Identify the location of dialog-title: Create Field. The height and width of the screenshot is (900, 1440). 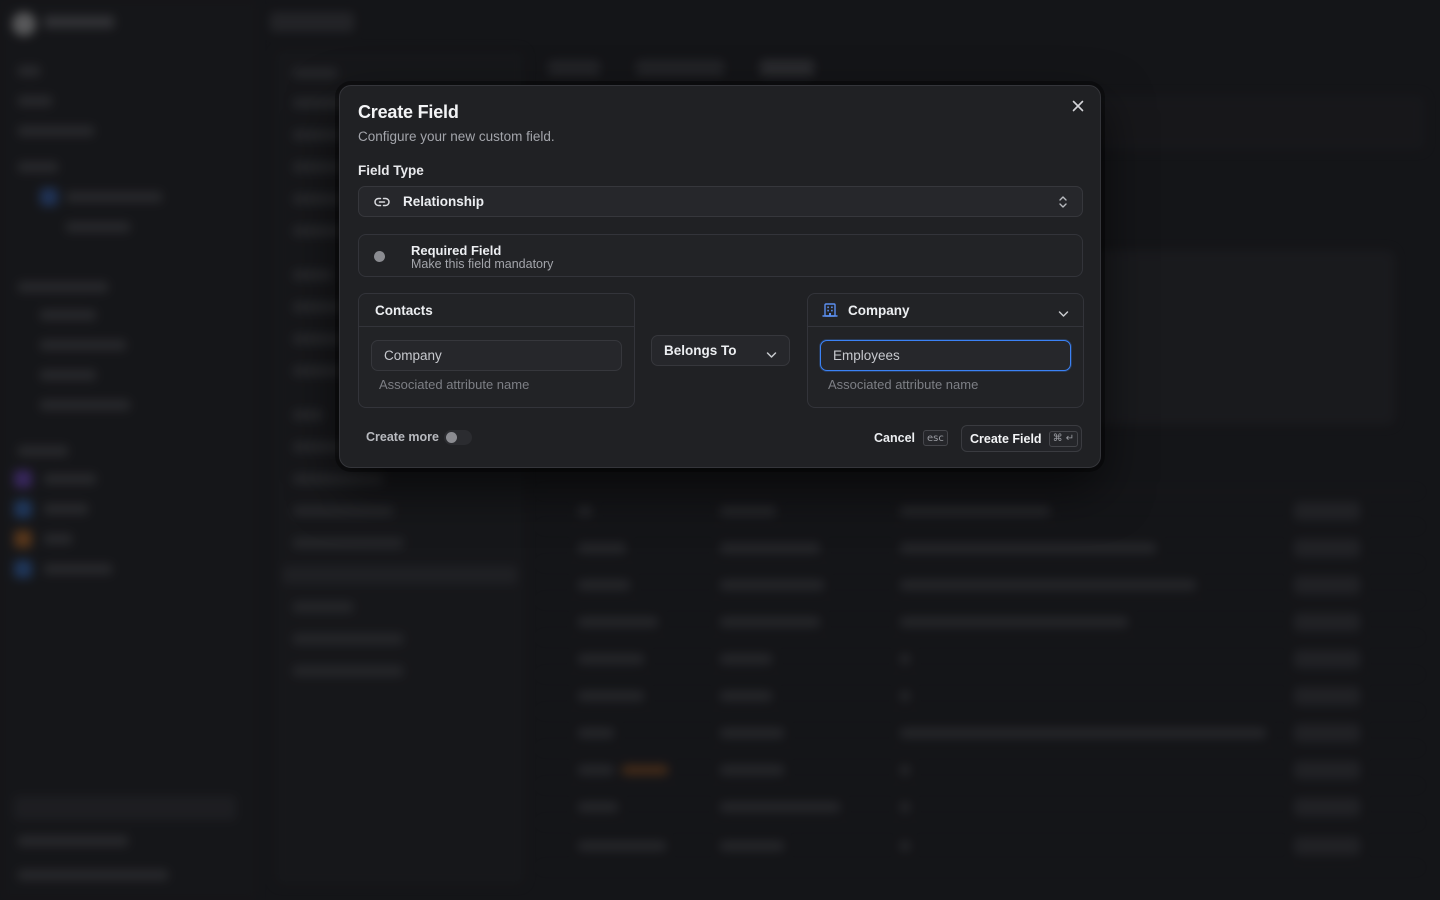
(408, 112).